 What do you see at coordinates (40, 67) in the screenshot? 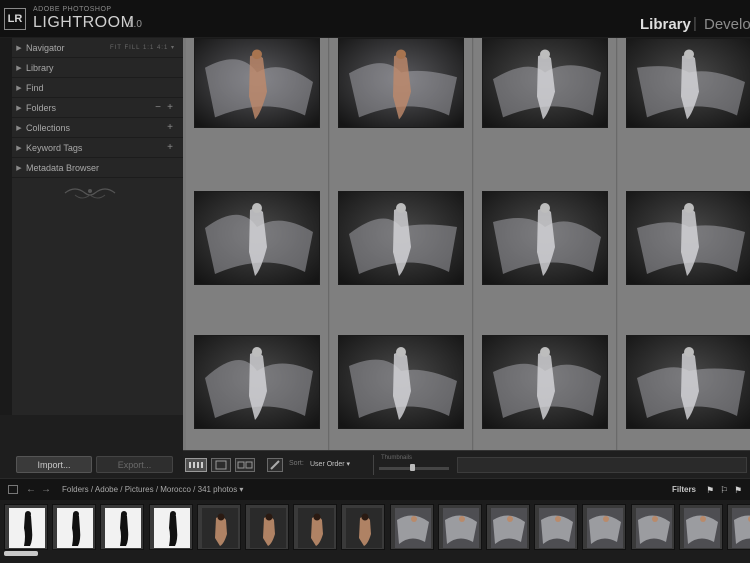
I see `panel-label: Library` at bounding box center [40, 67].